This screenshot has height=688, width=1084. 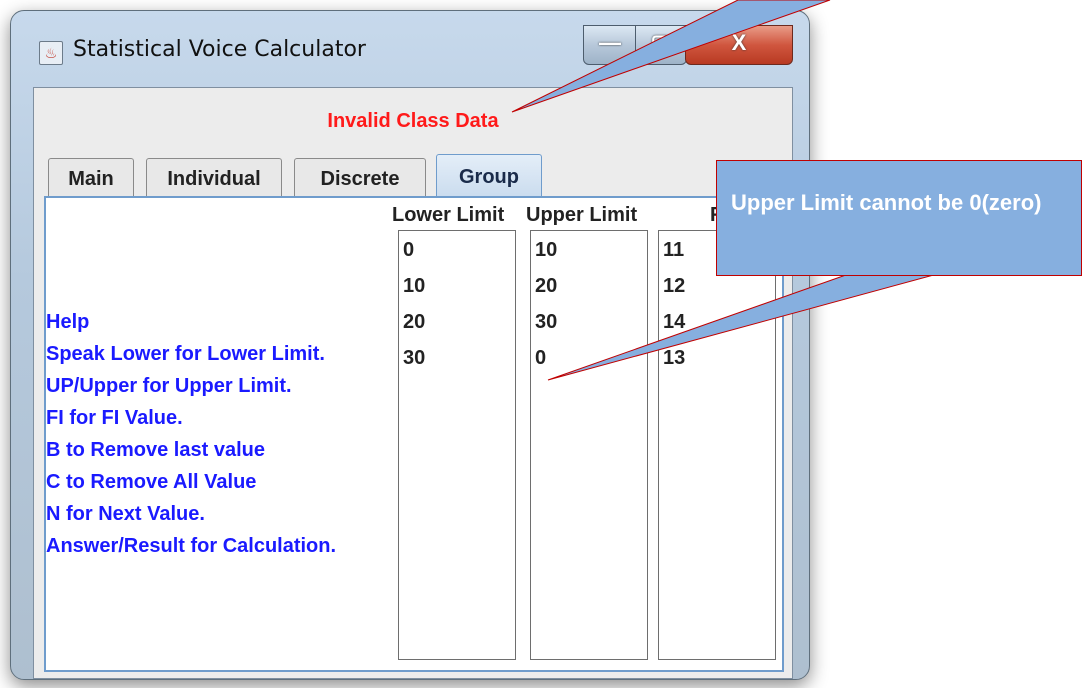 I want to click on callout-text: Upper Limit cannot be 0(zero), so click(x=886, y=202).